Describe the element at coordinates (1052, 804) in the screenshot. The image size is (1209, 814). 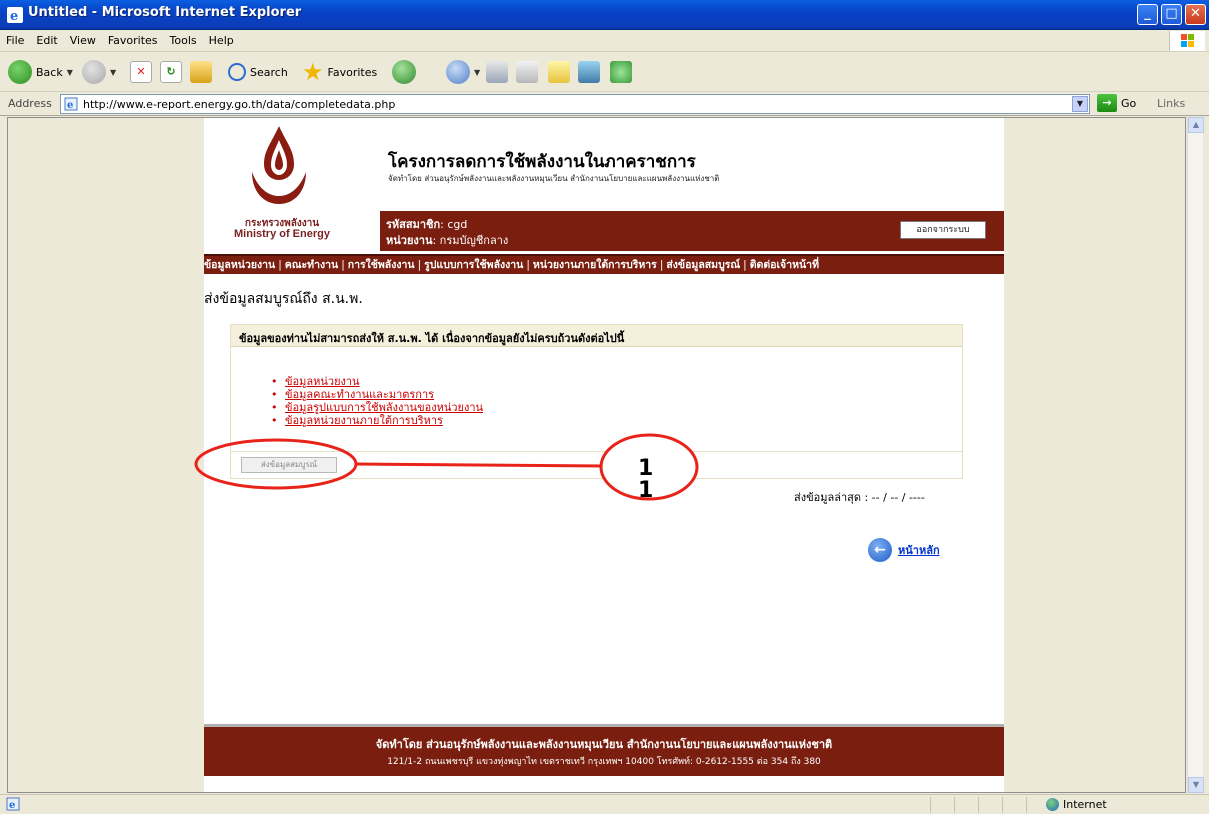
I see `internet-globe-icon` at that location.